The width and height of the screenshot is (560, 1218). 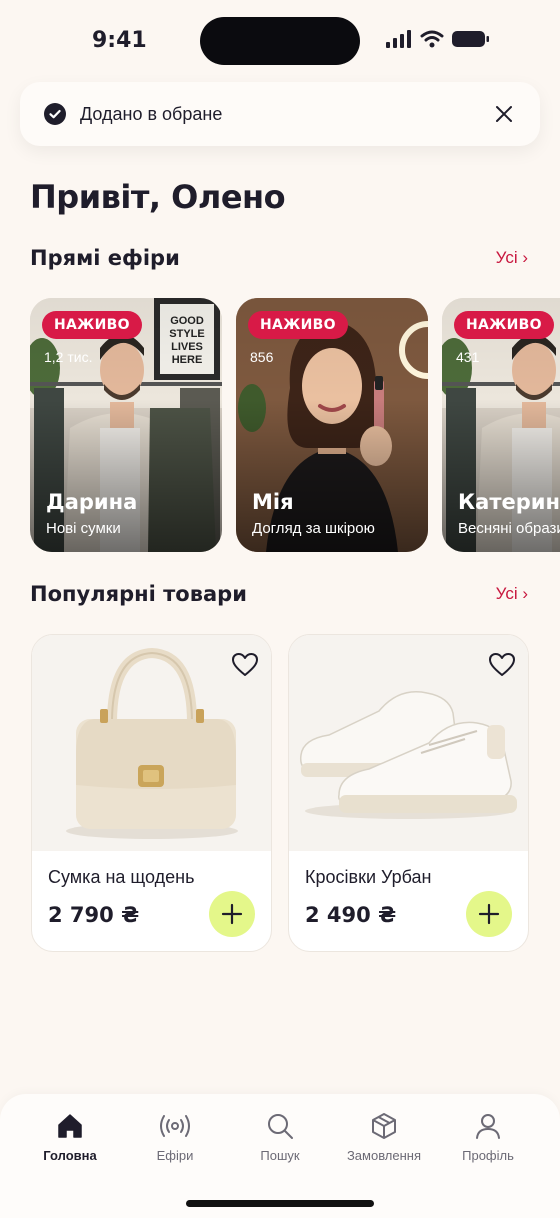 What do you see at coordinates (70, 1155) in the screenshot?
I see `tab-label: Головна` at bounding box center [70, 1155].